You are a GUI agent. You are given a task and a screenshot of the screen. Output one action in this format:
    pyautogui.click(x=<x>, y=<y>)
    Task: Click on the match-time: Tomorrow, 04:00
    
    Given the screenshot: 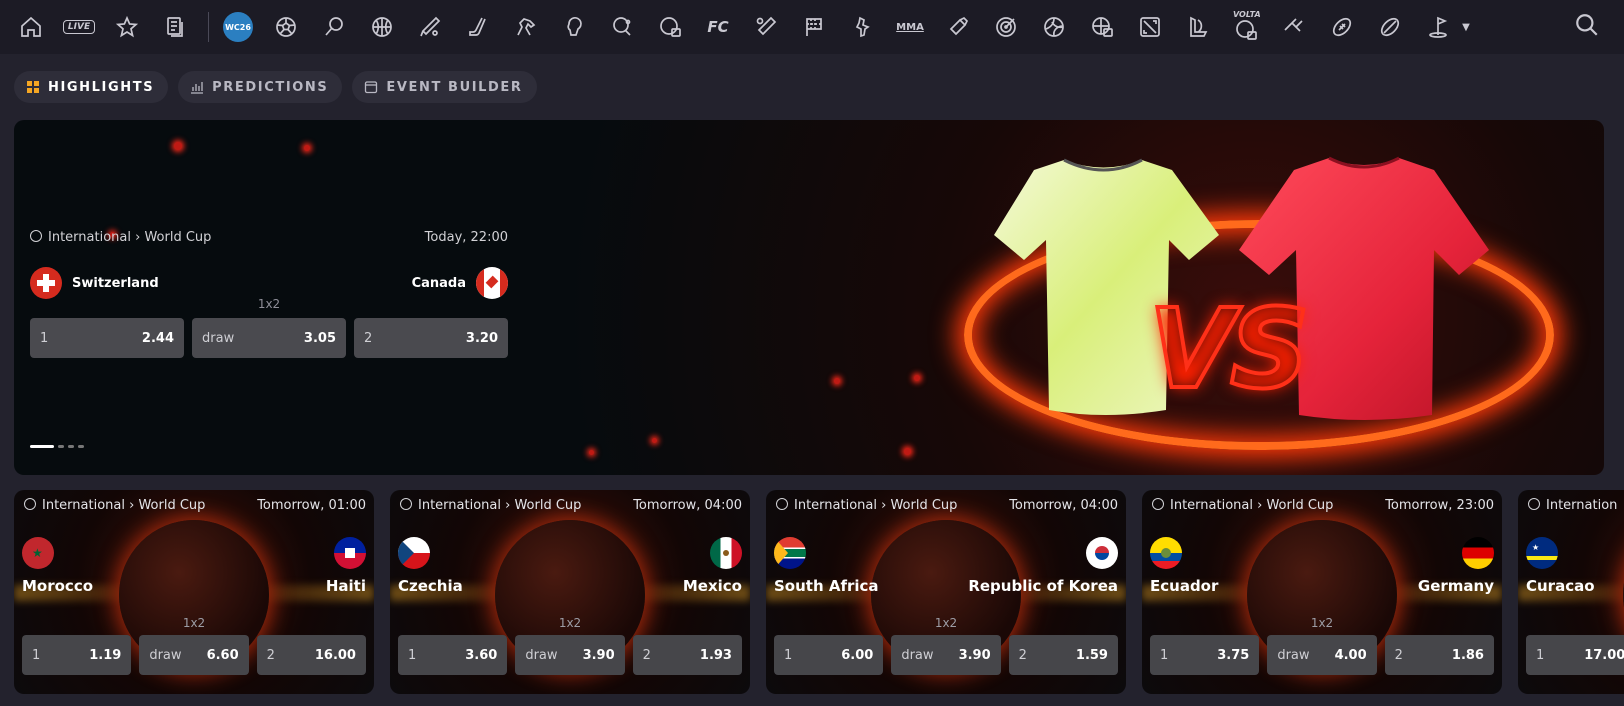 What is the action you would take?
    pyautogui.click(x=687, y=505)
    